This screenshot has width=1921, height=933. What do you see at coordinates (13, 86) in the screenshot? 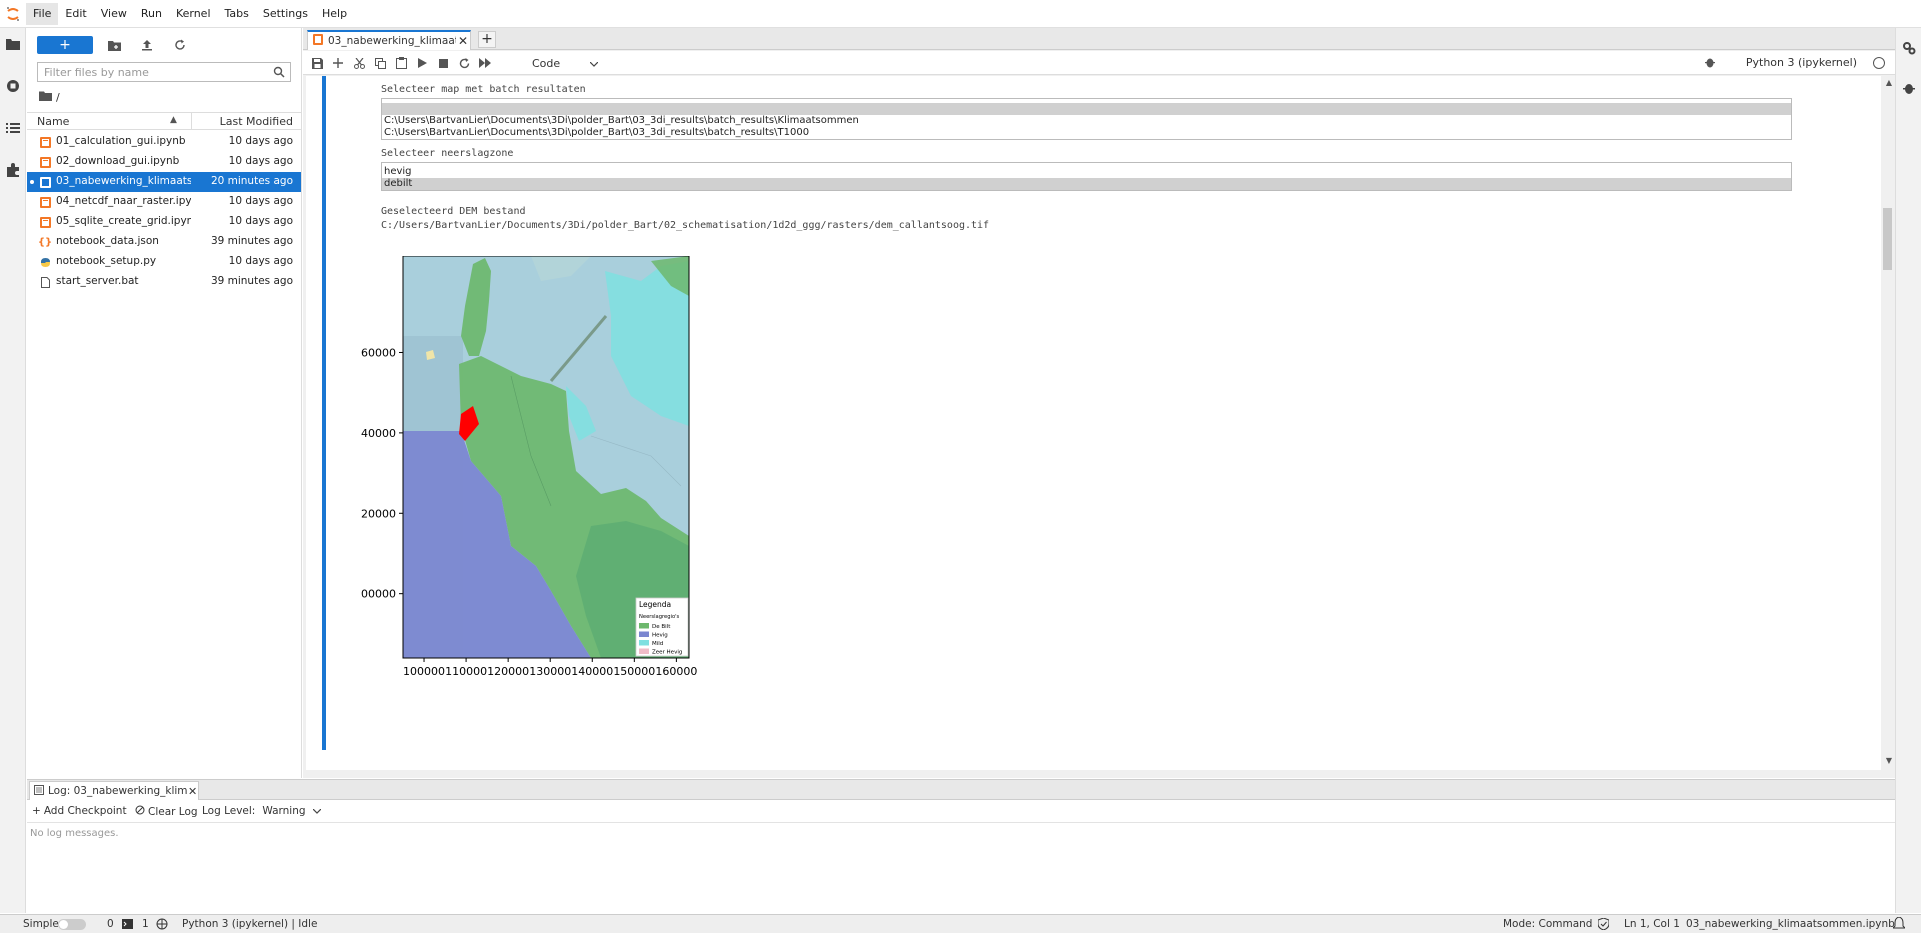
I see `running-kernels-icon` at bounding box center [13, 86].